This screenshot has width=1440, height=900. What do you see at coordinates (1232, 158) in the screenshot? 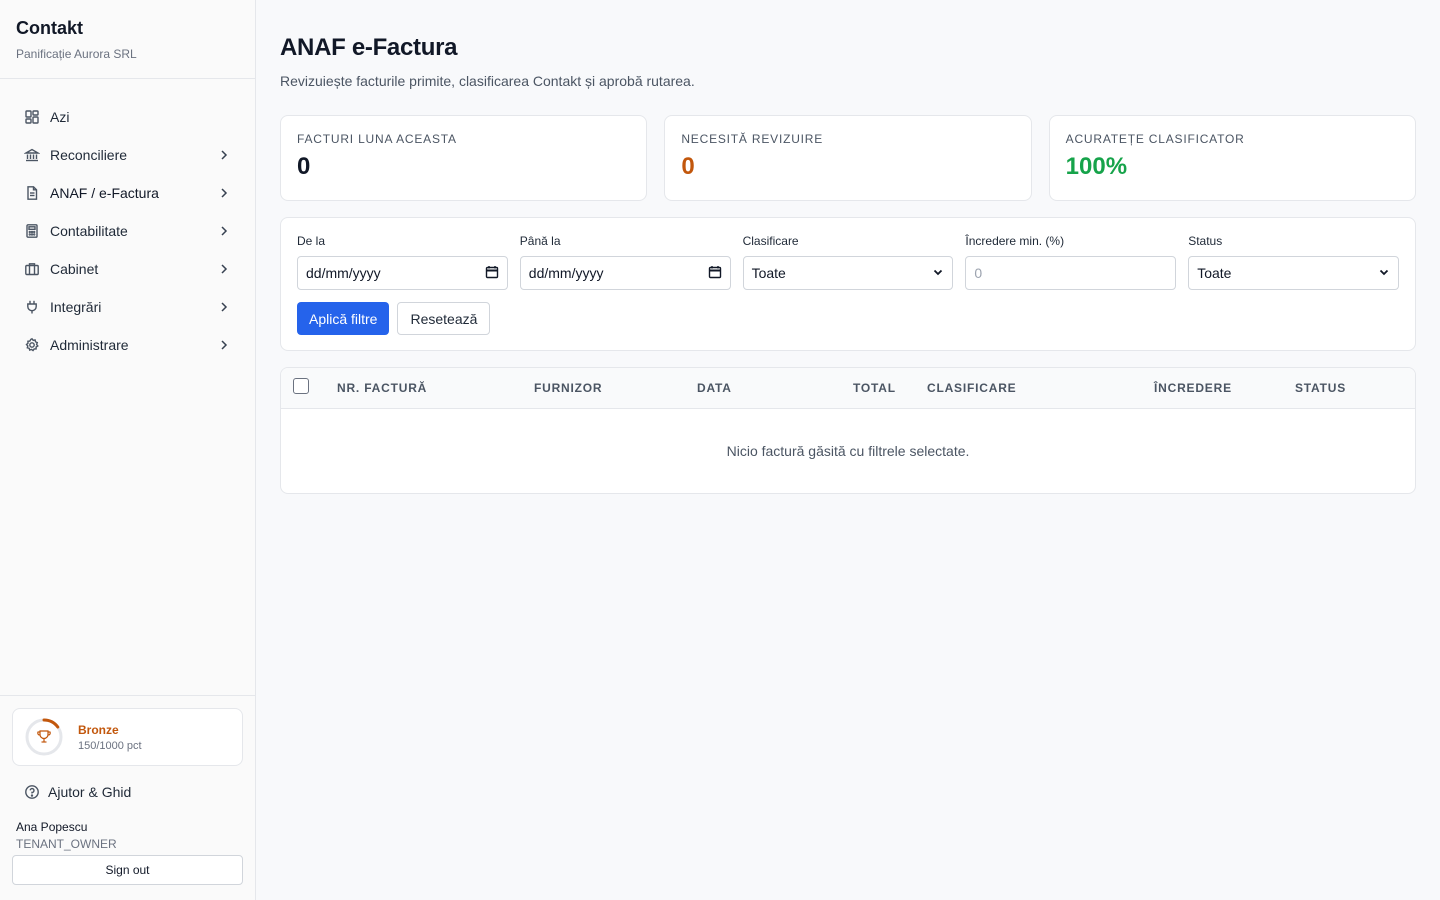
I see `stat-card-classifier-accuracy: ACURATEȚE CLASIFICATOR 100%` at bounding box center [1232, 158].